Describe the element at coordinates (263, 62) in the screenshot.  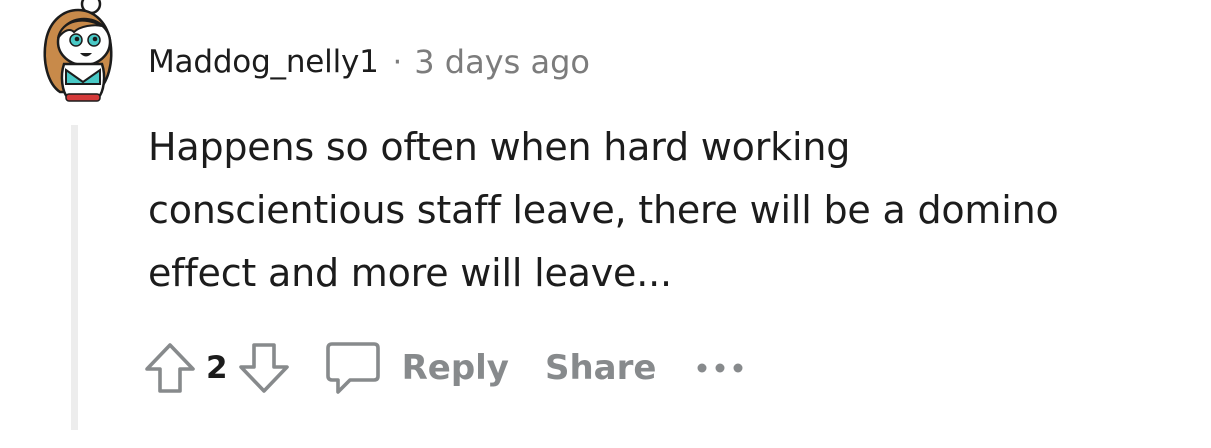
I see `author-username: Maddog_nelly1` at that location.